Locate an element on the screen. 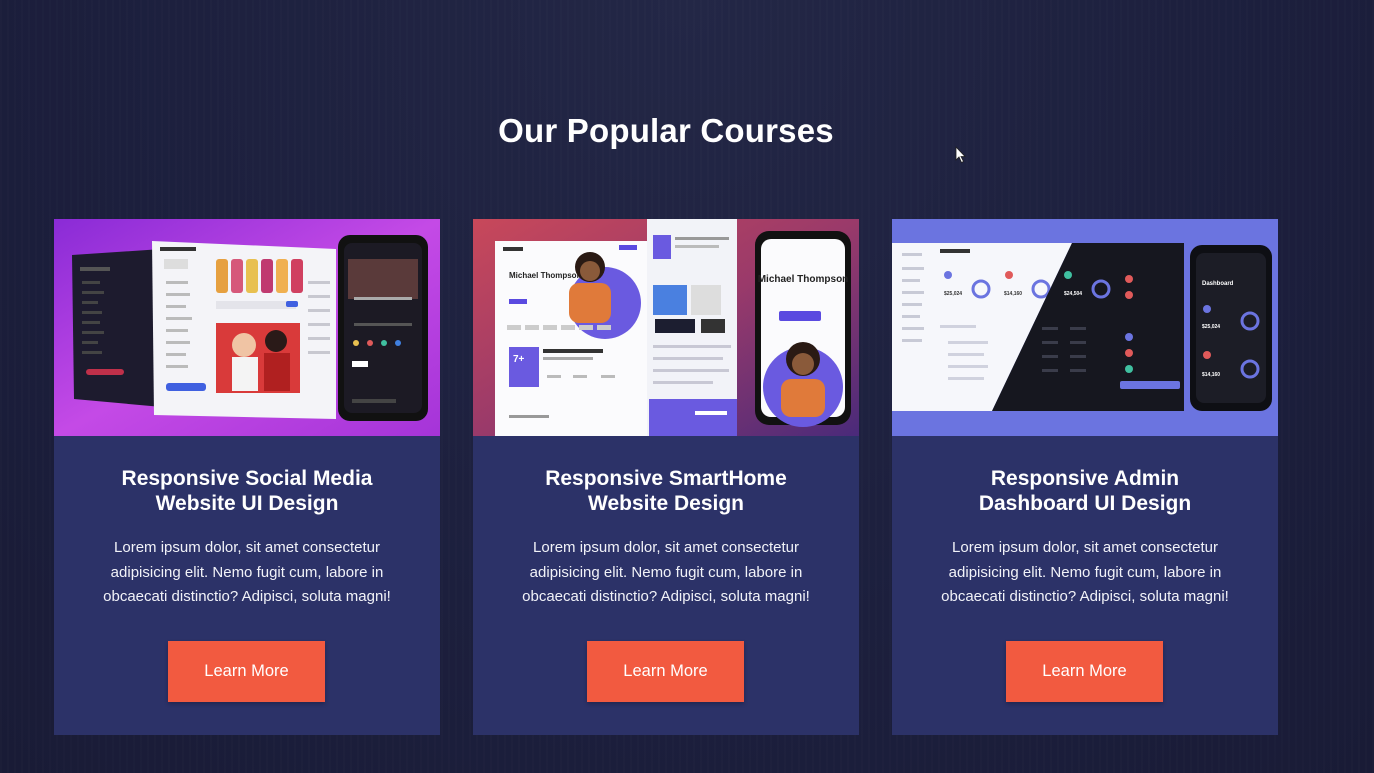 This screenshot has width=1374, height=773. thumb-stat-text: 7+ is located at coordinates (519, 359).